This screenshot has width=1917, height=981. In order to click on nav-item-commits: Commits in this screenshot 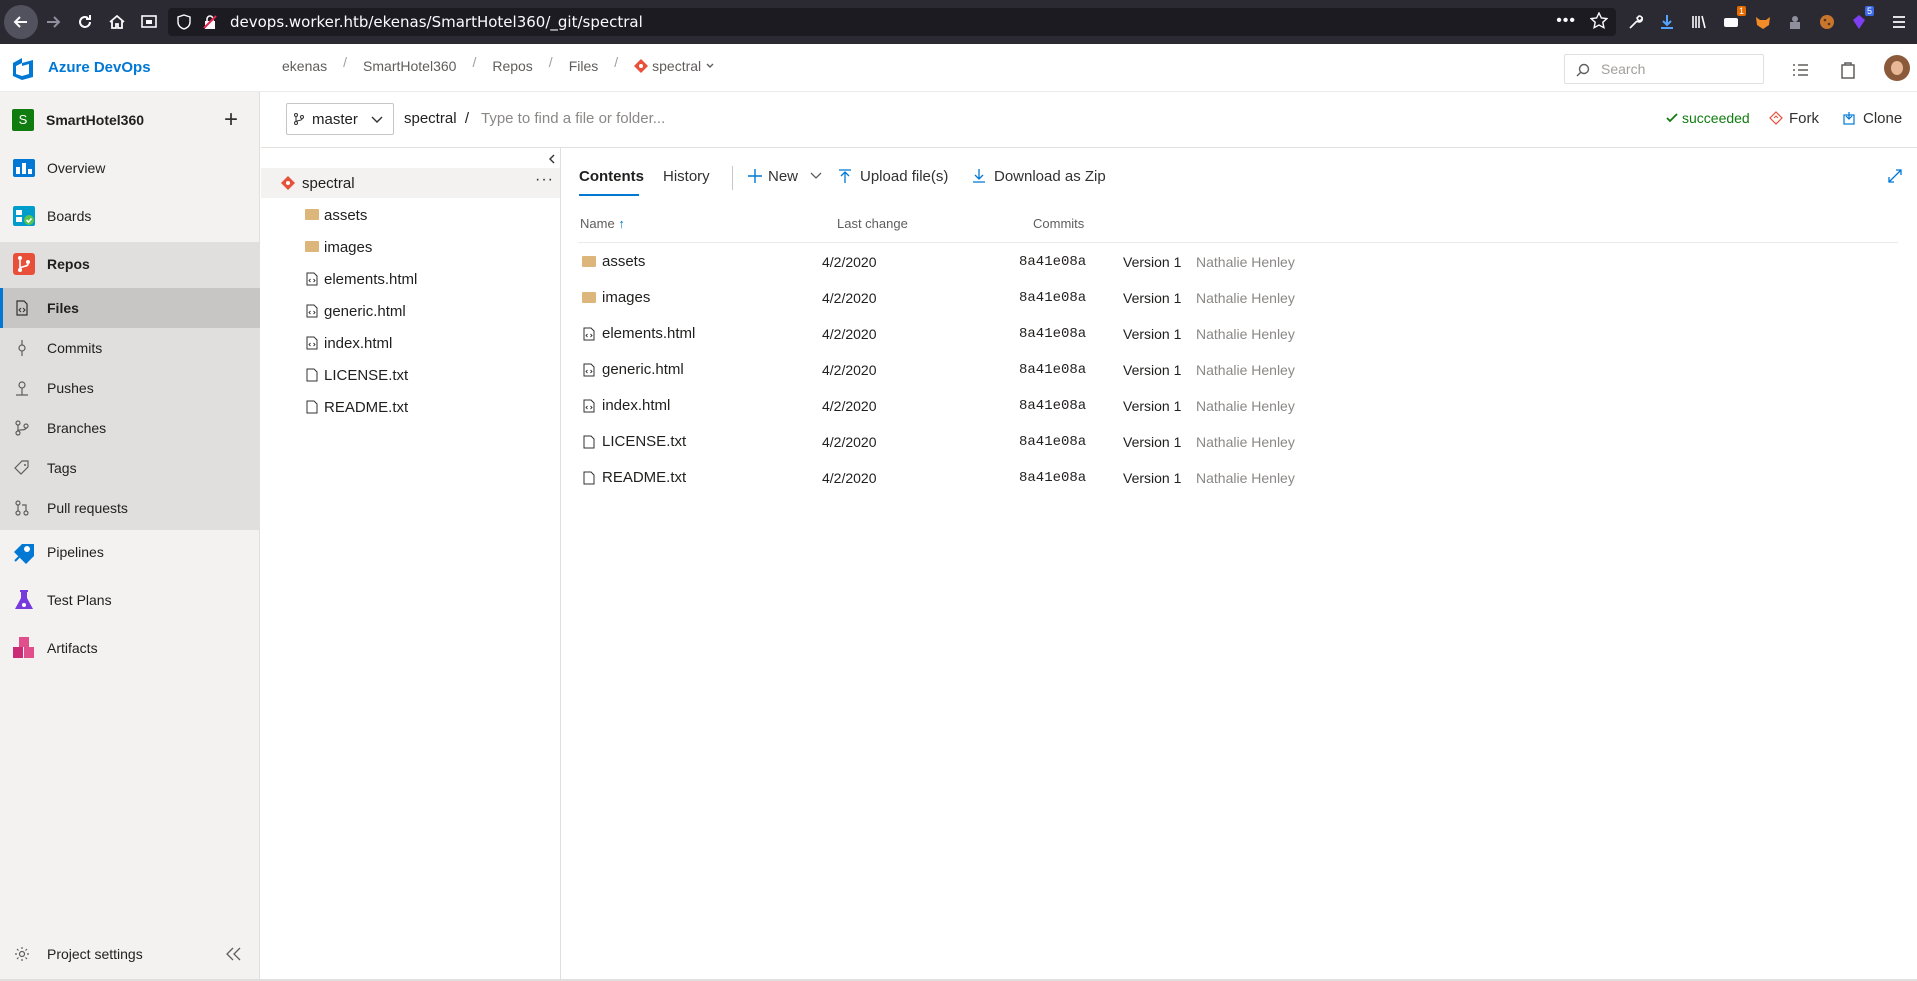, I will do `click(130, 348)`.